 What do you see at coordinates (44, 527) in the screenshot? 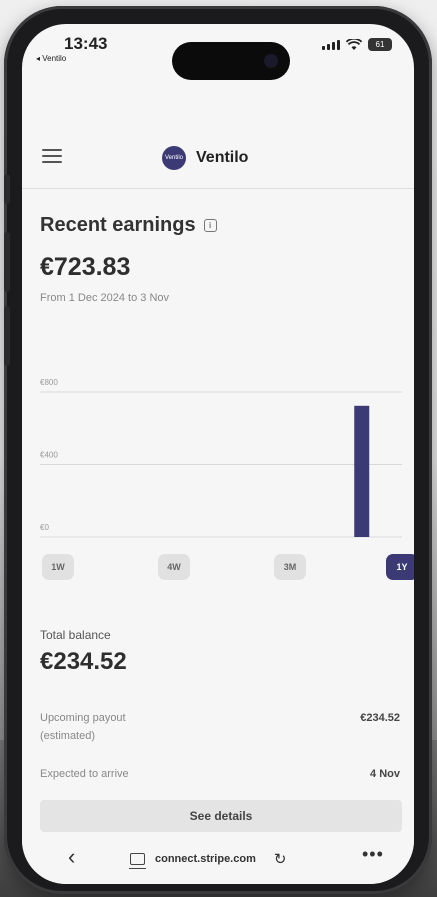
I see `y-tick-label: €0` at bounding box center [44, 527].